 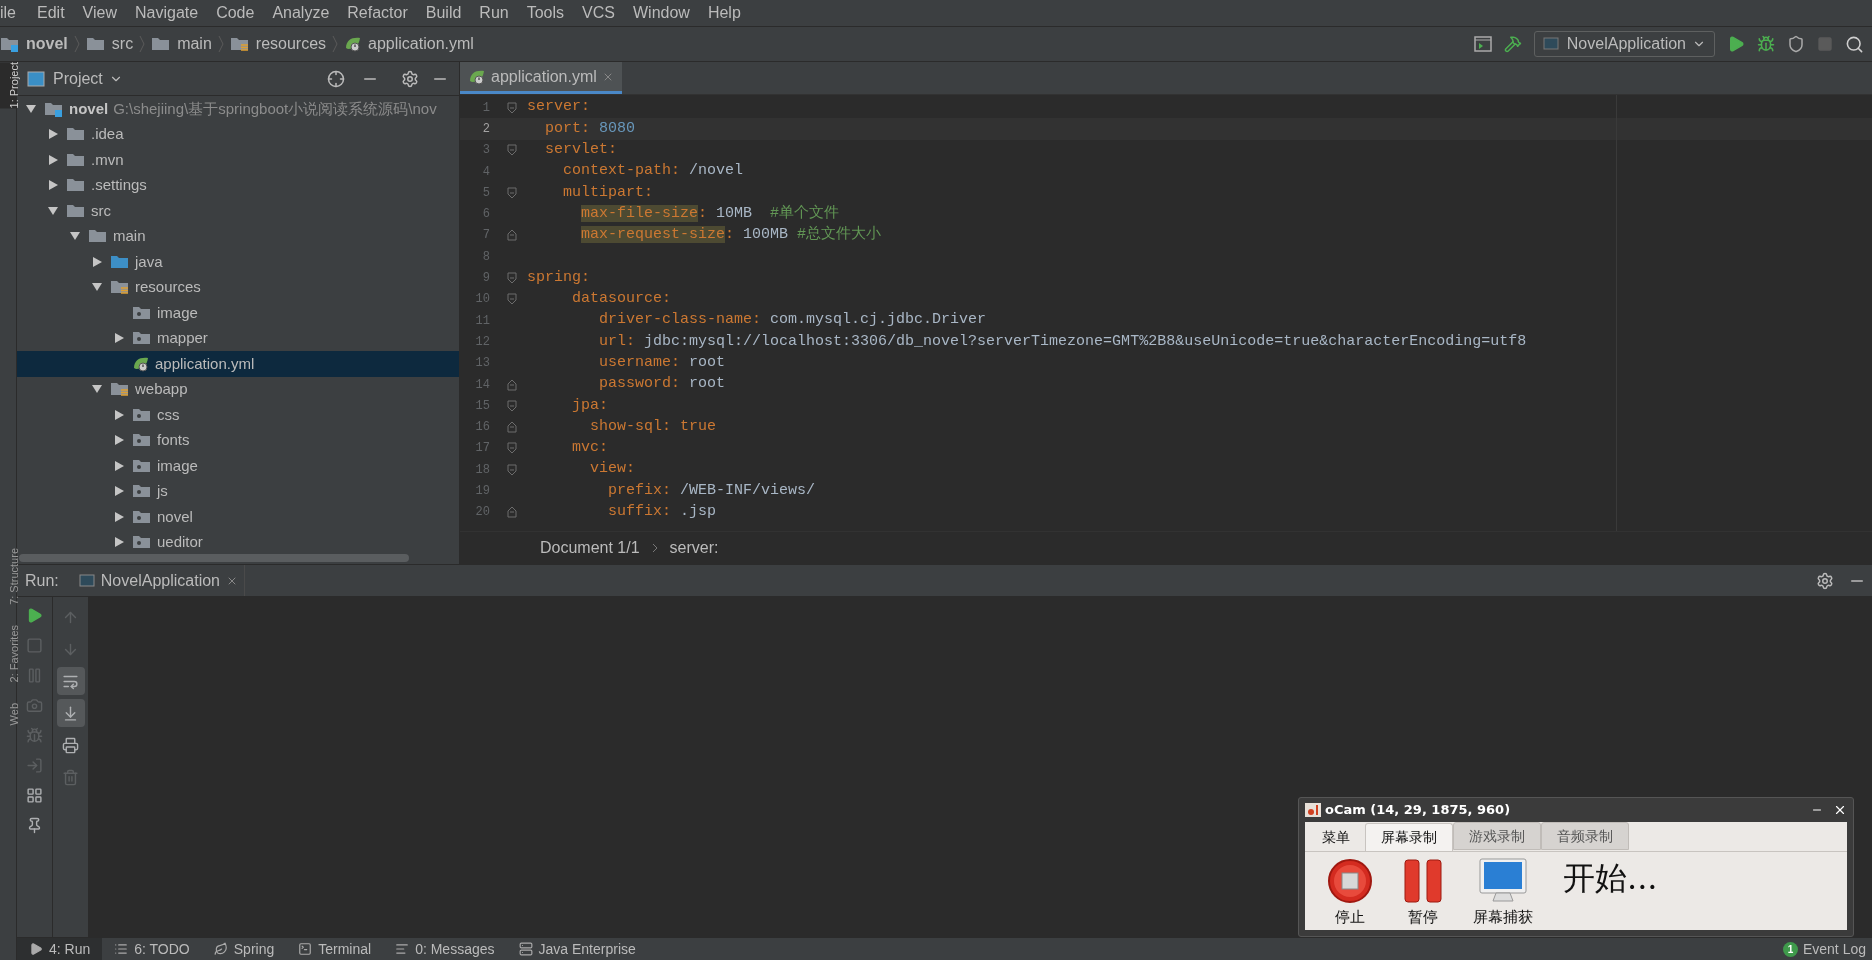 I want to click on close-icon, so click(x=1840, y=810).